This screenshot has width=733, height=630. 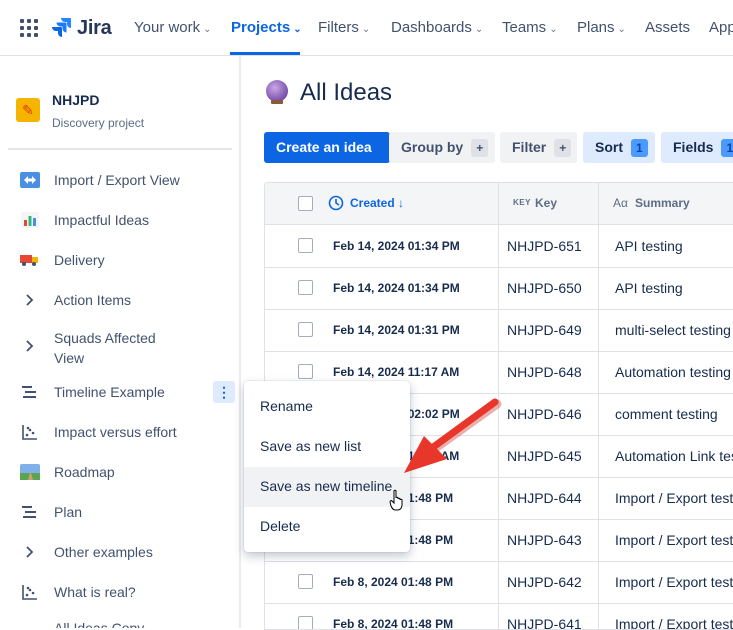 What do you see at coordinates (666, 414) in the screenshot?
I see `cell-summary: comment testing` at bounding box center [666, 414].